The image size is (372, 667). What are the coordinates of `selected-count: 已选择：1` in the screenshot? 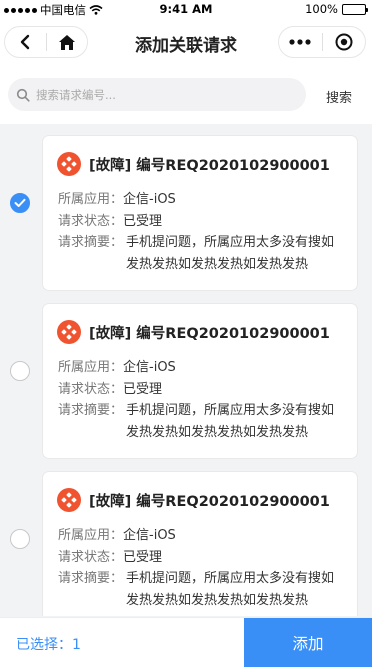 It's located at (48, 645).